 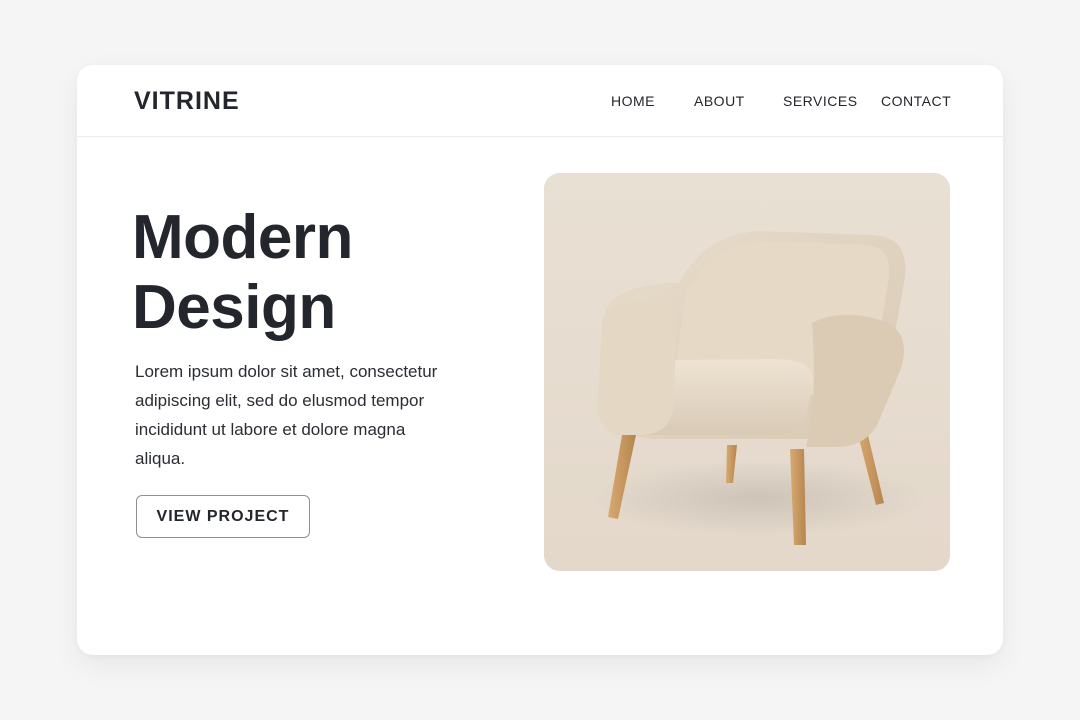 I want to click on navbar: VITRINE HOME ABOUT SERVICES CONTACT, so click(x=540, y=101).